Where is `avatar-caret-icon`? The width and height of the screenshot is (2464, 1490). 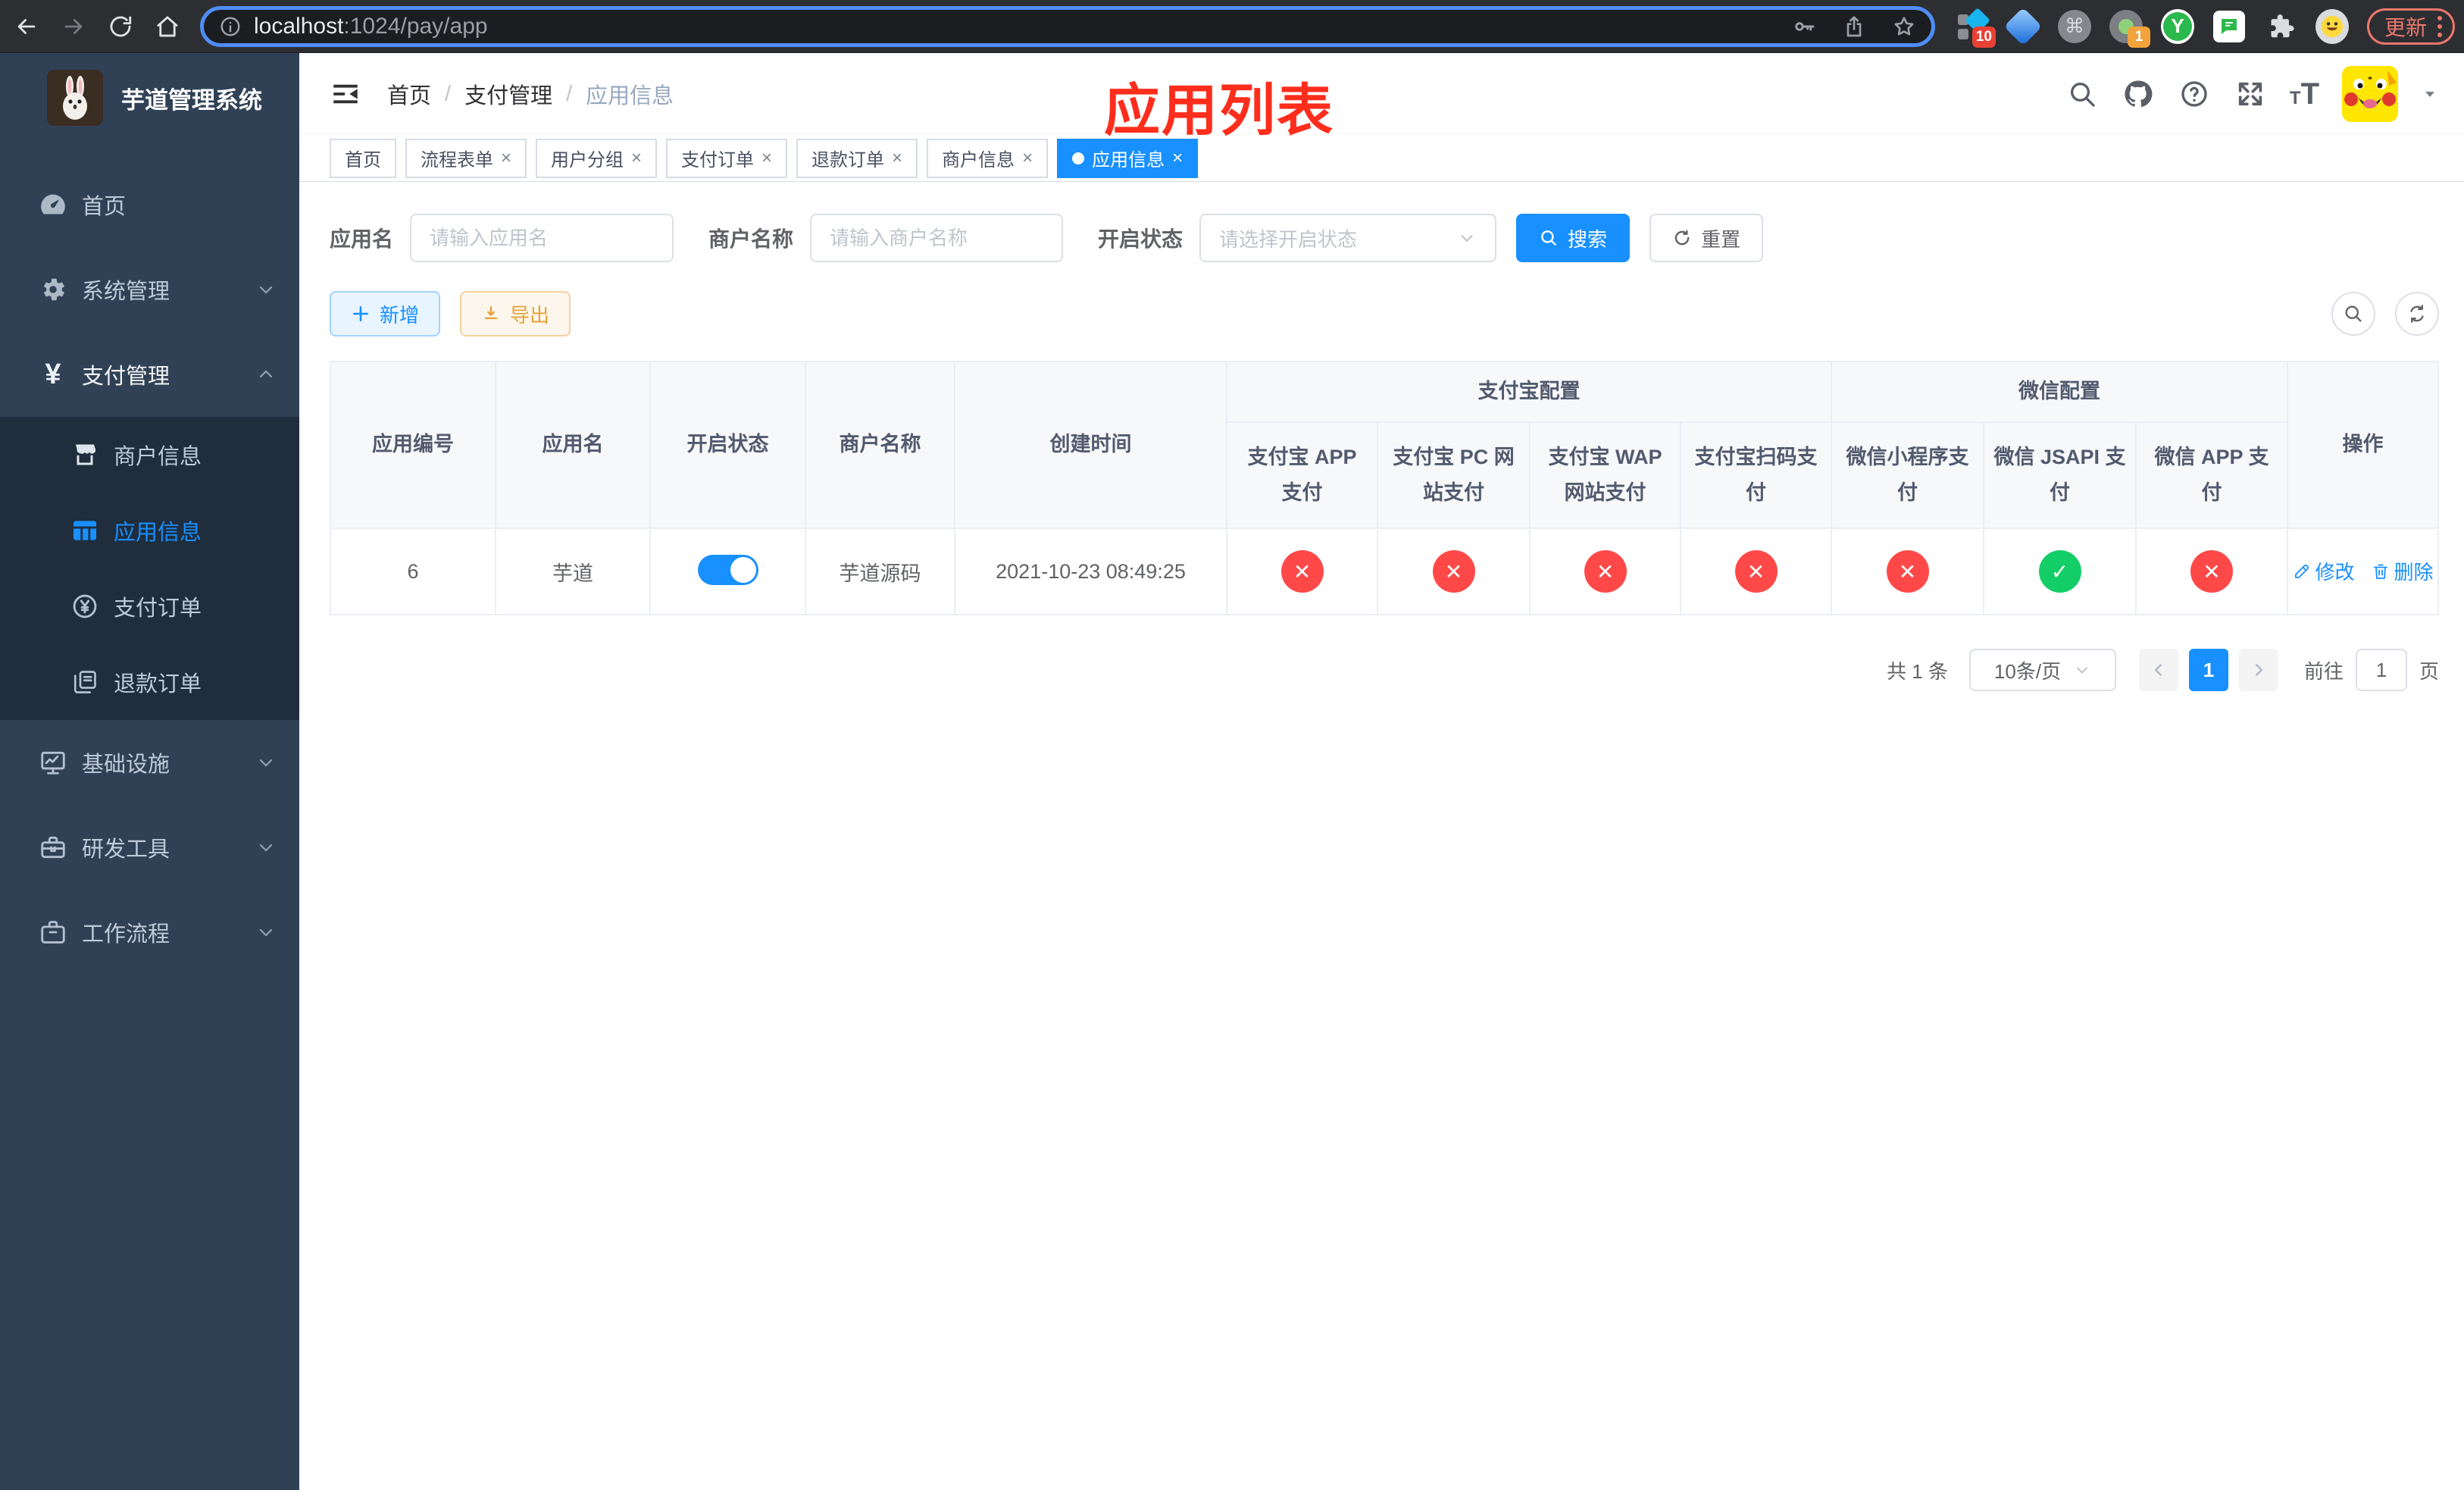 avatar-caret-icon is located at coordinates (2430, 94).